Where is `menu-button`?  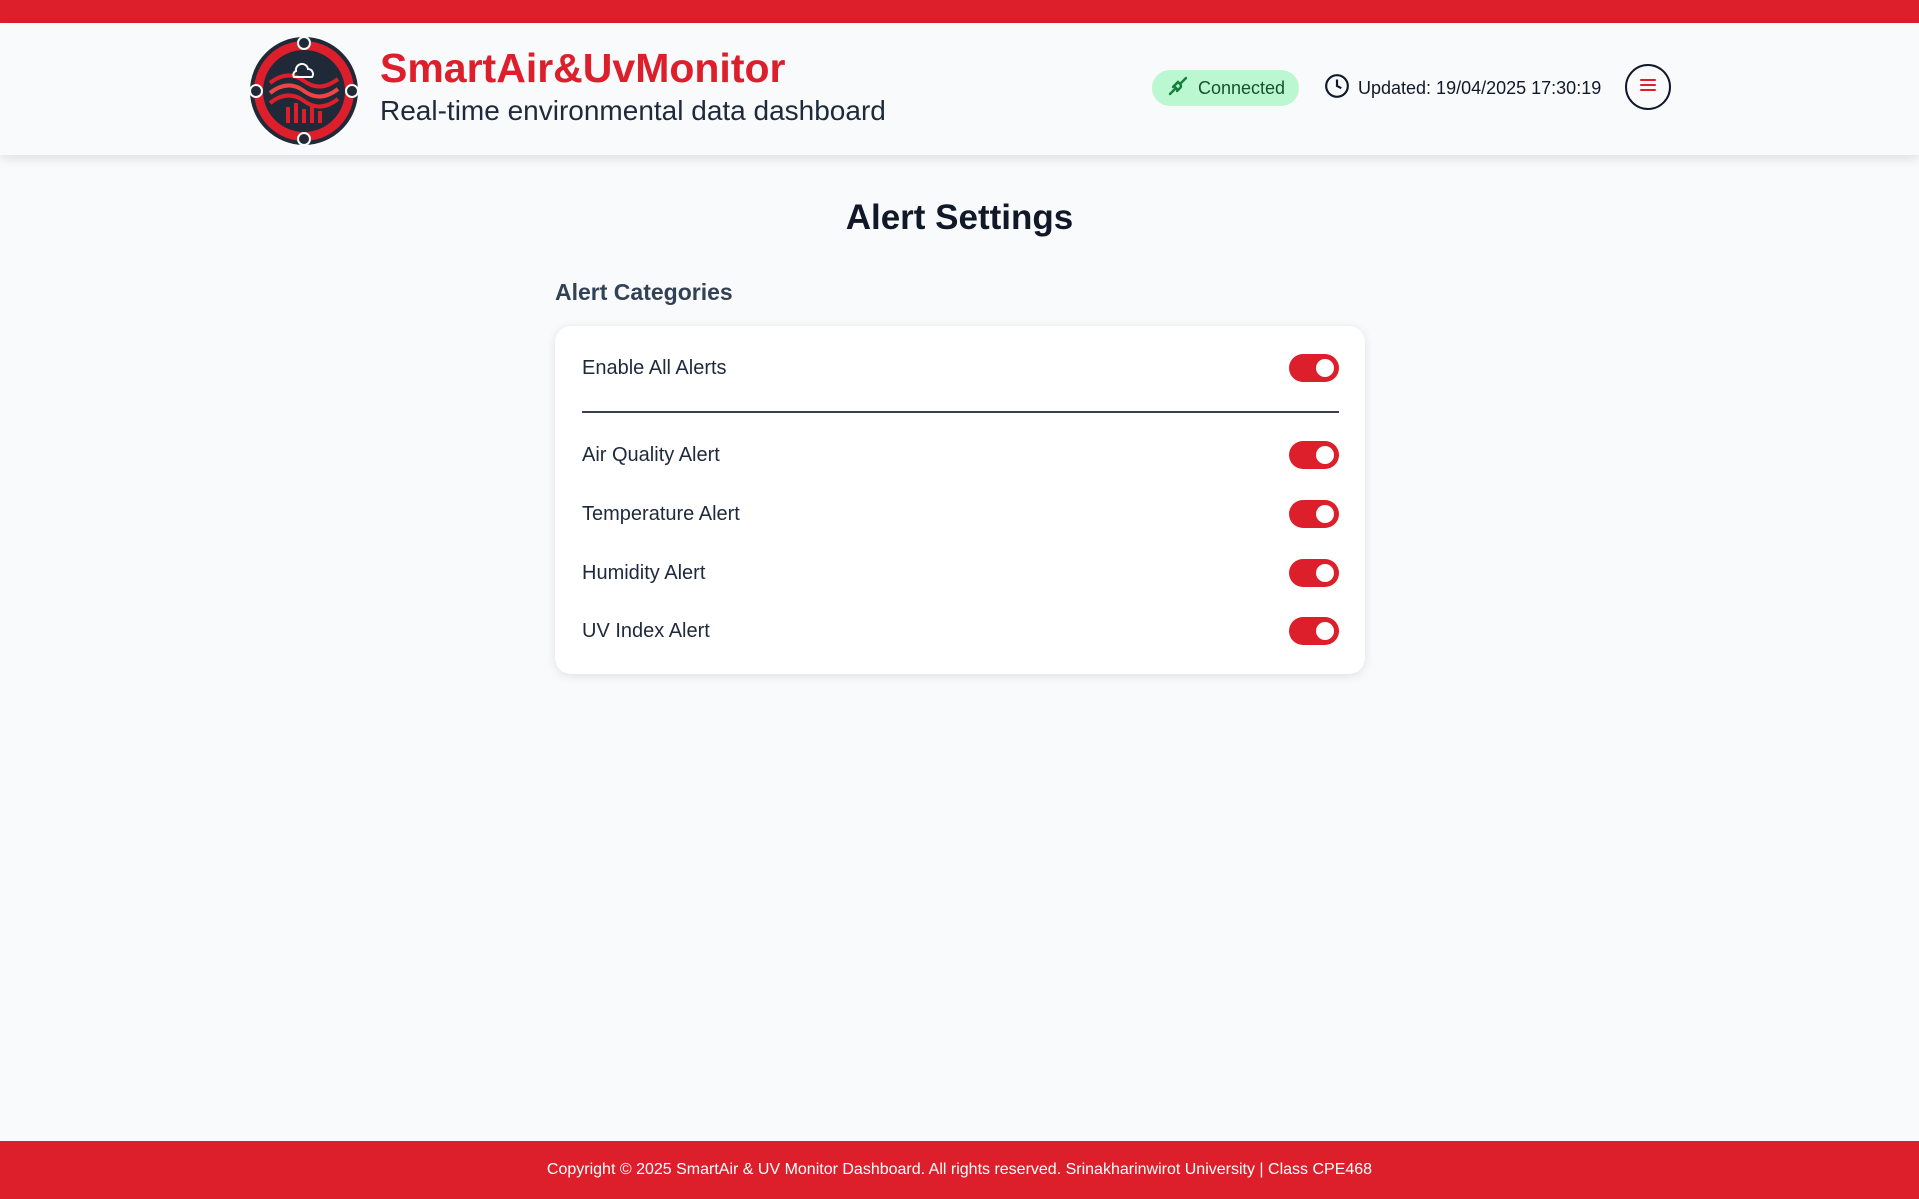 menu-button is located at coordinates (1648, 87).